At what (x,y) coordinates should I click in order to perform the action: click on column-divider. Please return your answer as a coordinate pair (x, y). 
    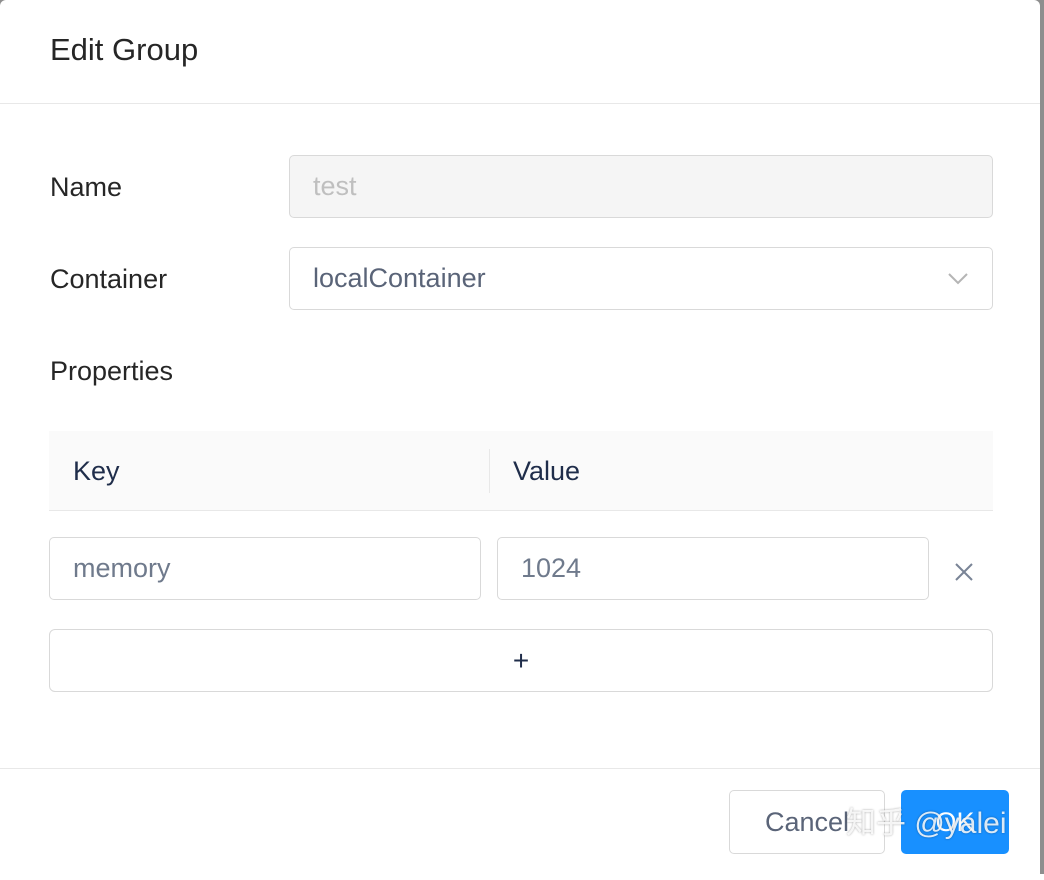
    Looking at the image, I should click on (489, 471).